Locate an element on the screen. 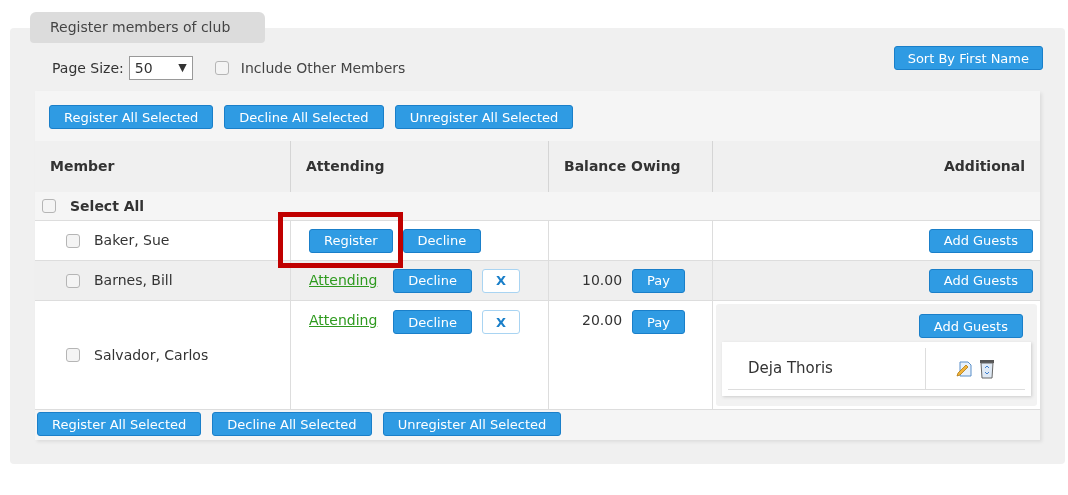 This screenshot has height=495, width=1068. member-name: Barnes, Bill is located at coordinates (133, 280).